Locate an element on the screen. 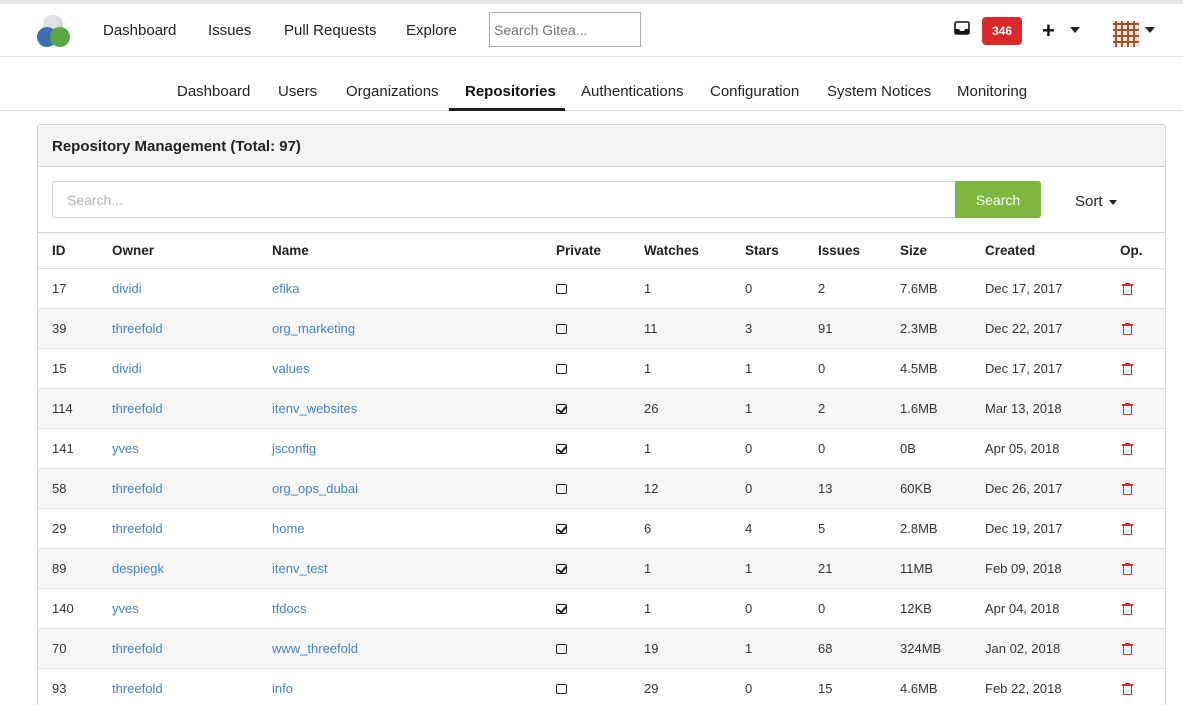 The width and height of the screenshot is (1183, 705). cell-watches: 19 is located at coordinates (694, 648).